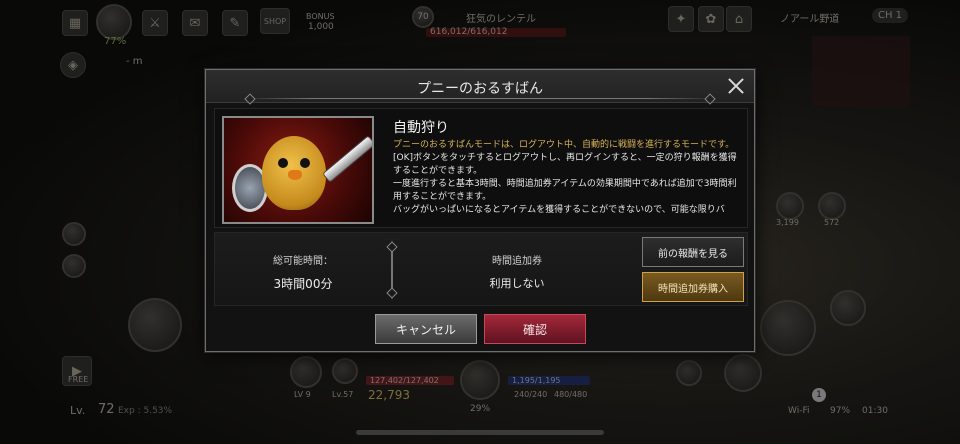 The width and height of the screenshot is (960, 444). What do you see at coordinates (347, 159) in the screenshot?
I see `sword-graphic` at bounding box center [347, 159].